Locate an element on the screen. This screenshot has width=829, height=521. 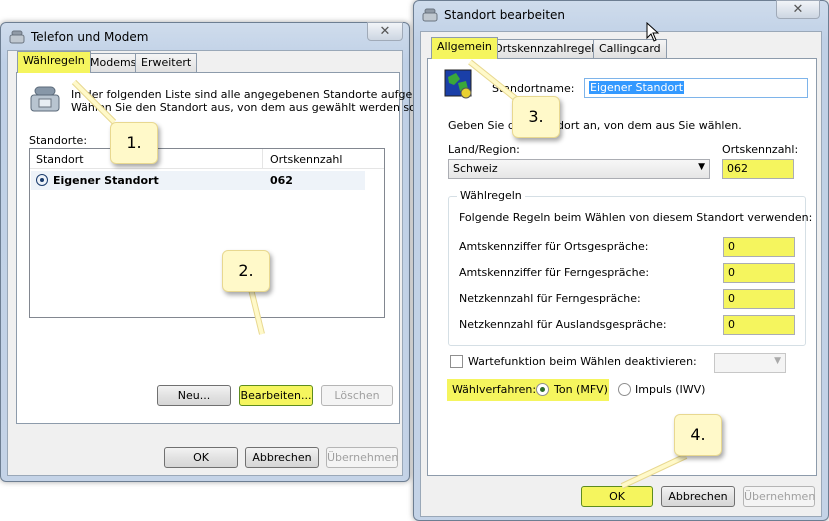
header-standort: Standort is located at coordinates (60, 159).